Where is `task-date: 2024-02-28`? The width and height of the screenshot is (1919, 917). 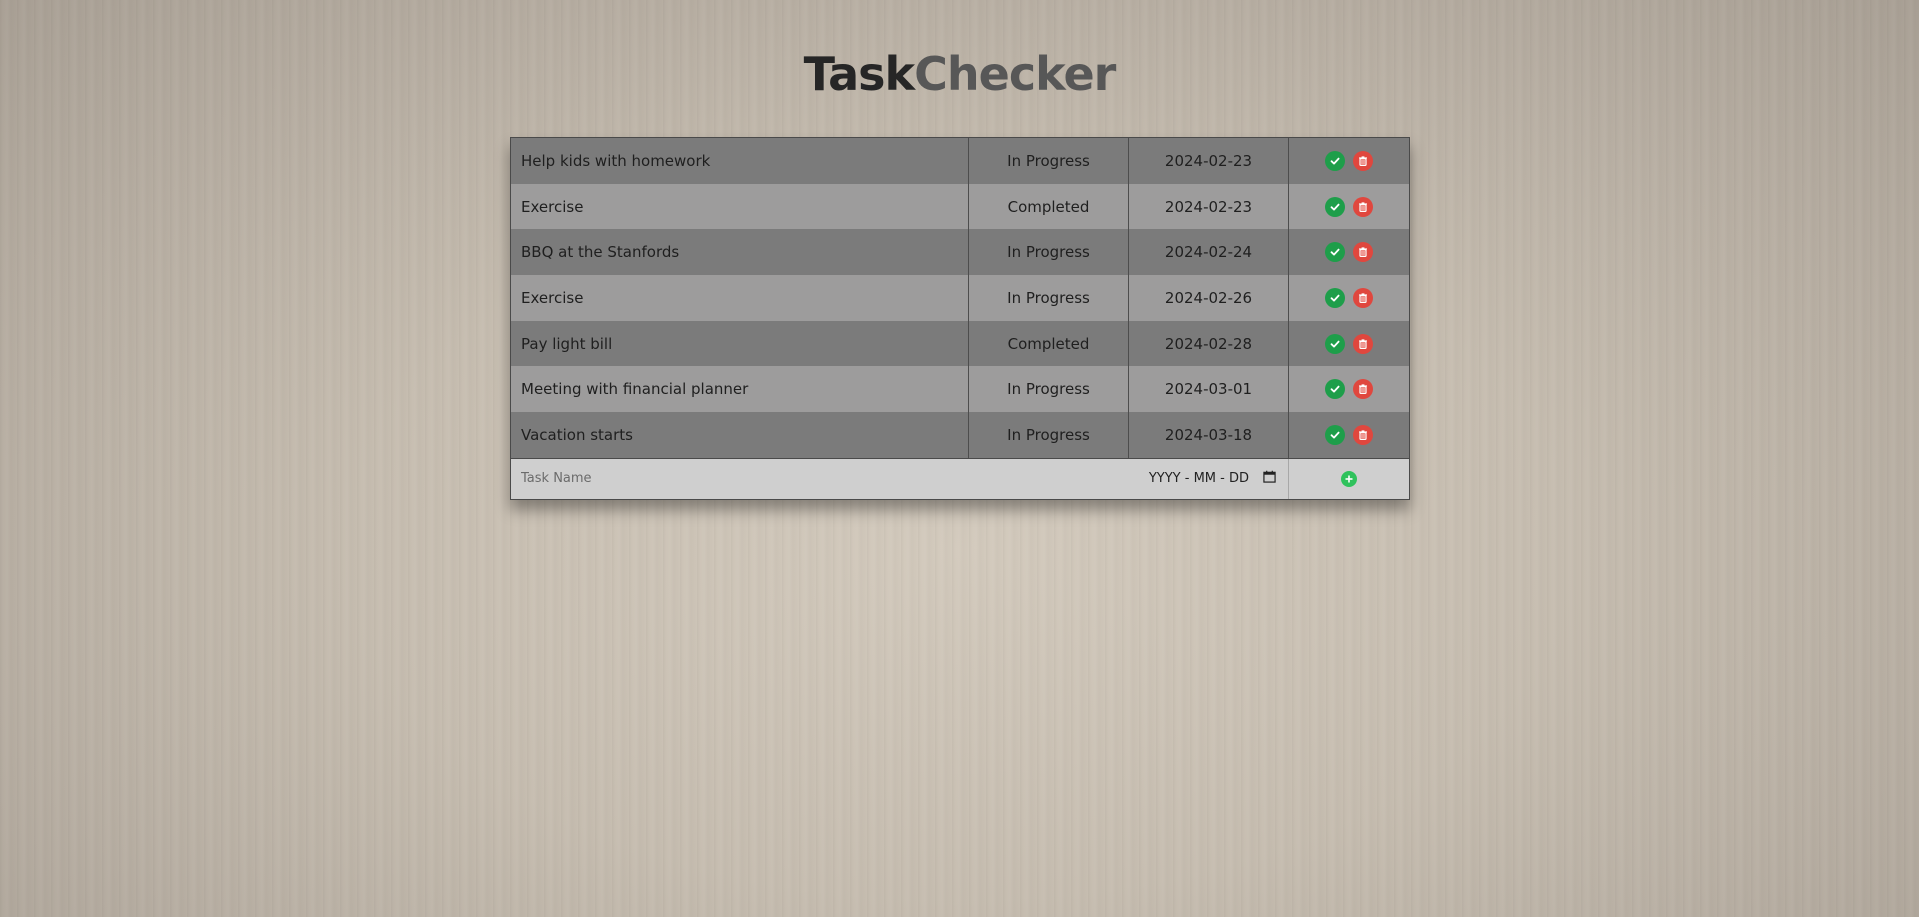 task-date: 2024-02-28 is located at coordinates (1209, 343).